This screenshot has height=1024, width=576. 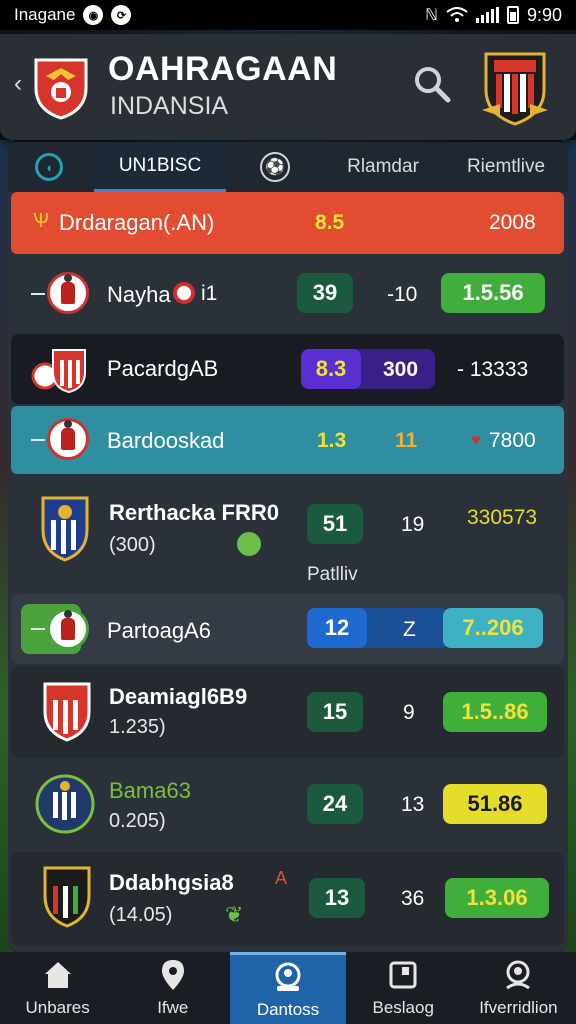 I want to click on table-row: Deamiagl6B9 1.235) 15 9 1.5..86, so click(x=287, y=712).